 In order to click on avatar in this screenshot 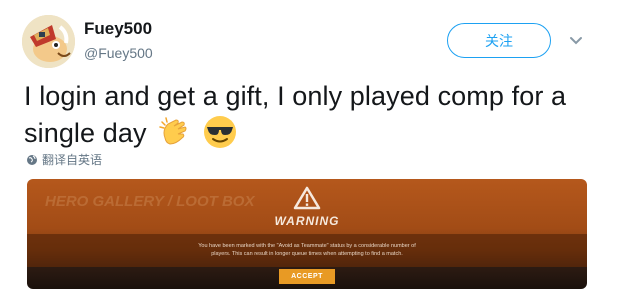, I will do `click(48, 41)`.